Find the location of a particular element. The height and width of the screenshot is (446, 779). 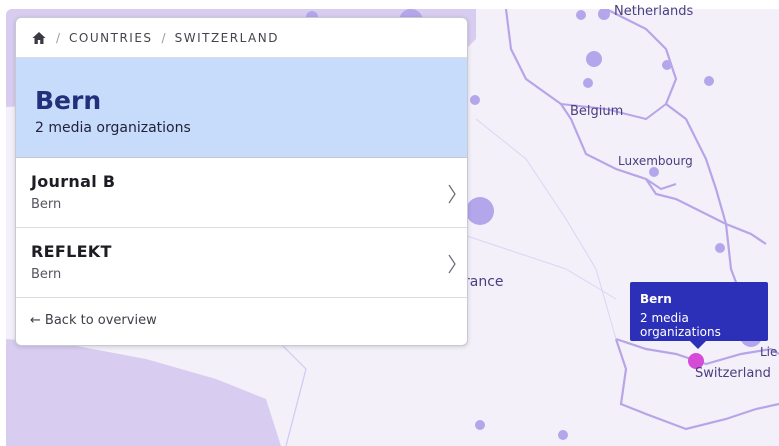

list-item-reflekt: REFLEKT Bern is located at coordinates (241, 263).